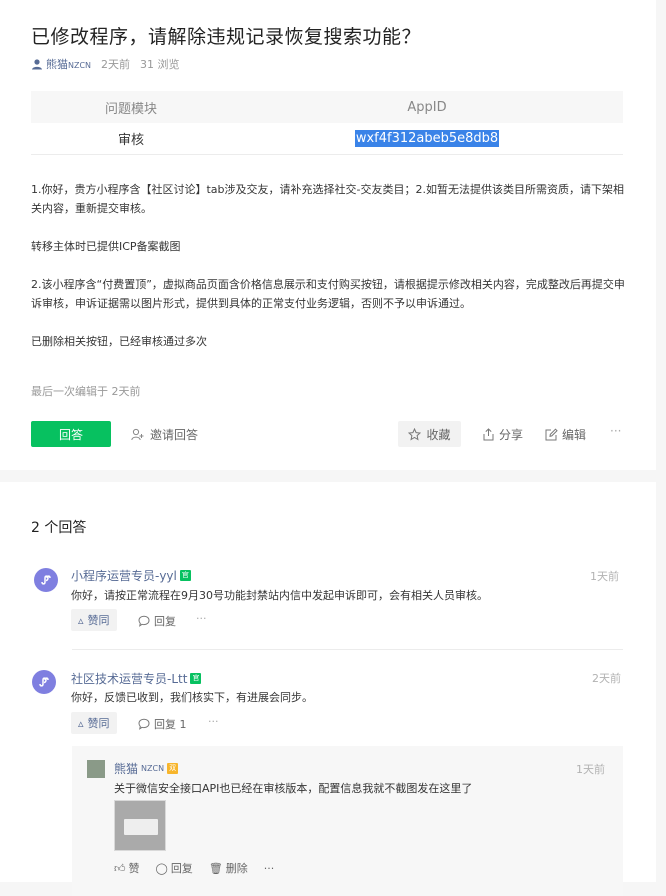 The height and width of the screenshot is (896, 666). What do you see at coordinates (661, 436) in the screenshot?
I see `scrollbar` at bounding box center [661, 436].